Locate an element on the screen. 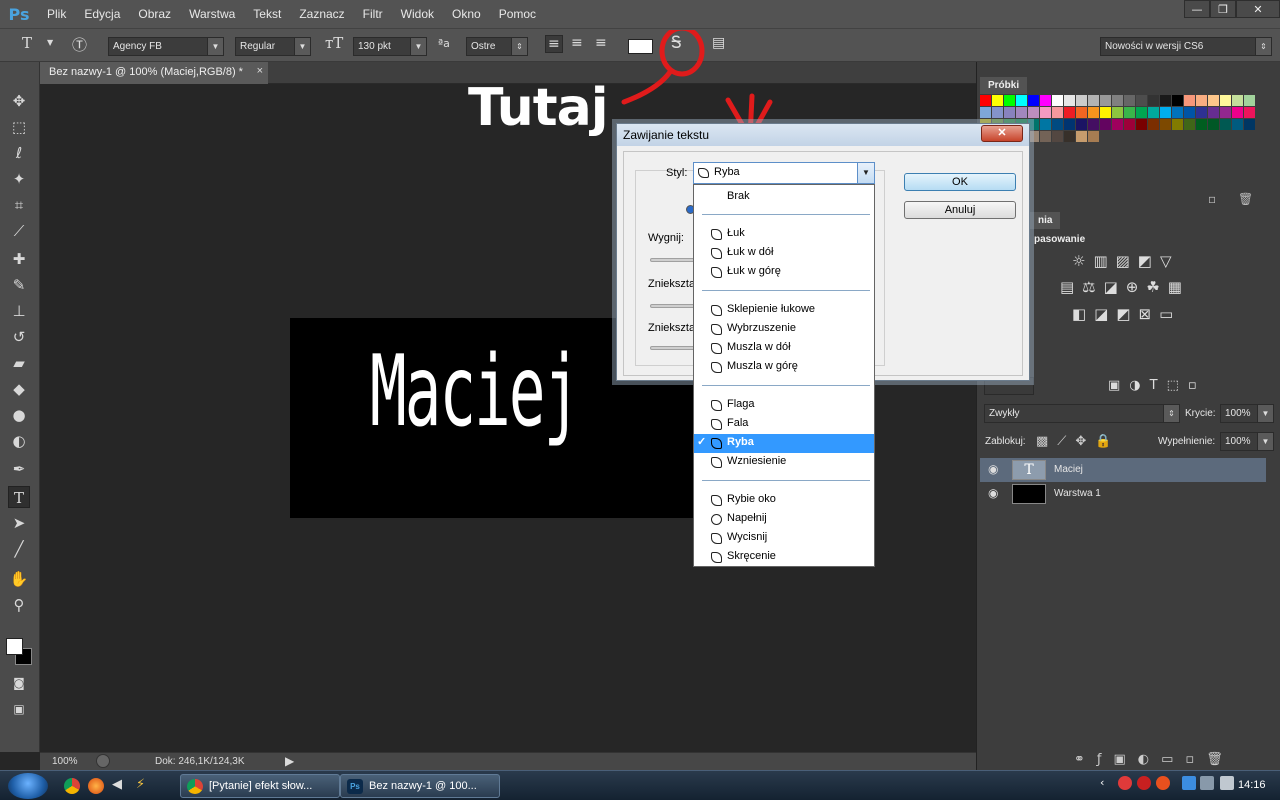 This screenshot has height=800, width=1280. tray-antivirus-icon is located at coordinates (1144, 783).